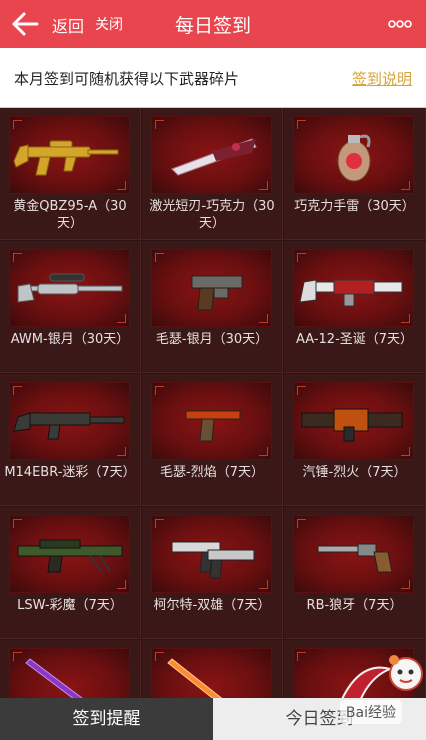 Image resolution: width=426 pixels, height=740 pixels. Describe the element at coordinates (354, 472) in the screenshot. I see `weapon-name: 汽锤-烈火（7天）` at that location.